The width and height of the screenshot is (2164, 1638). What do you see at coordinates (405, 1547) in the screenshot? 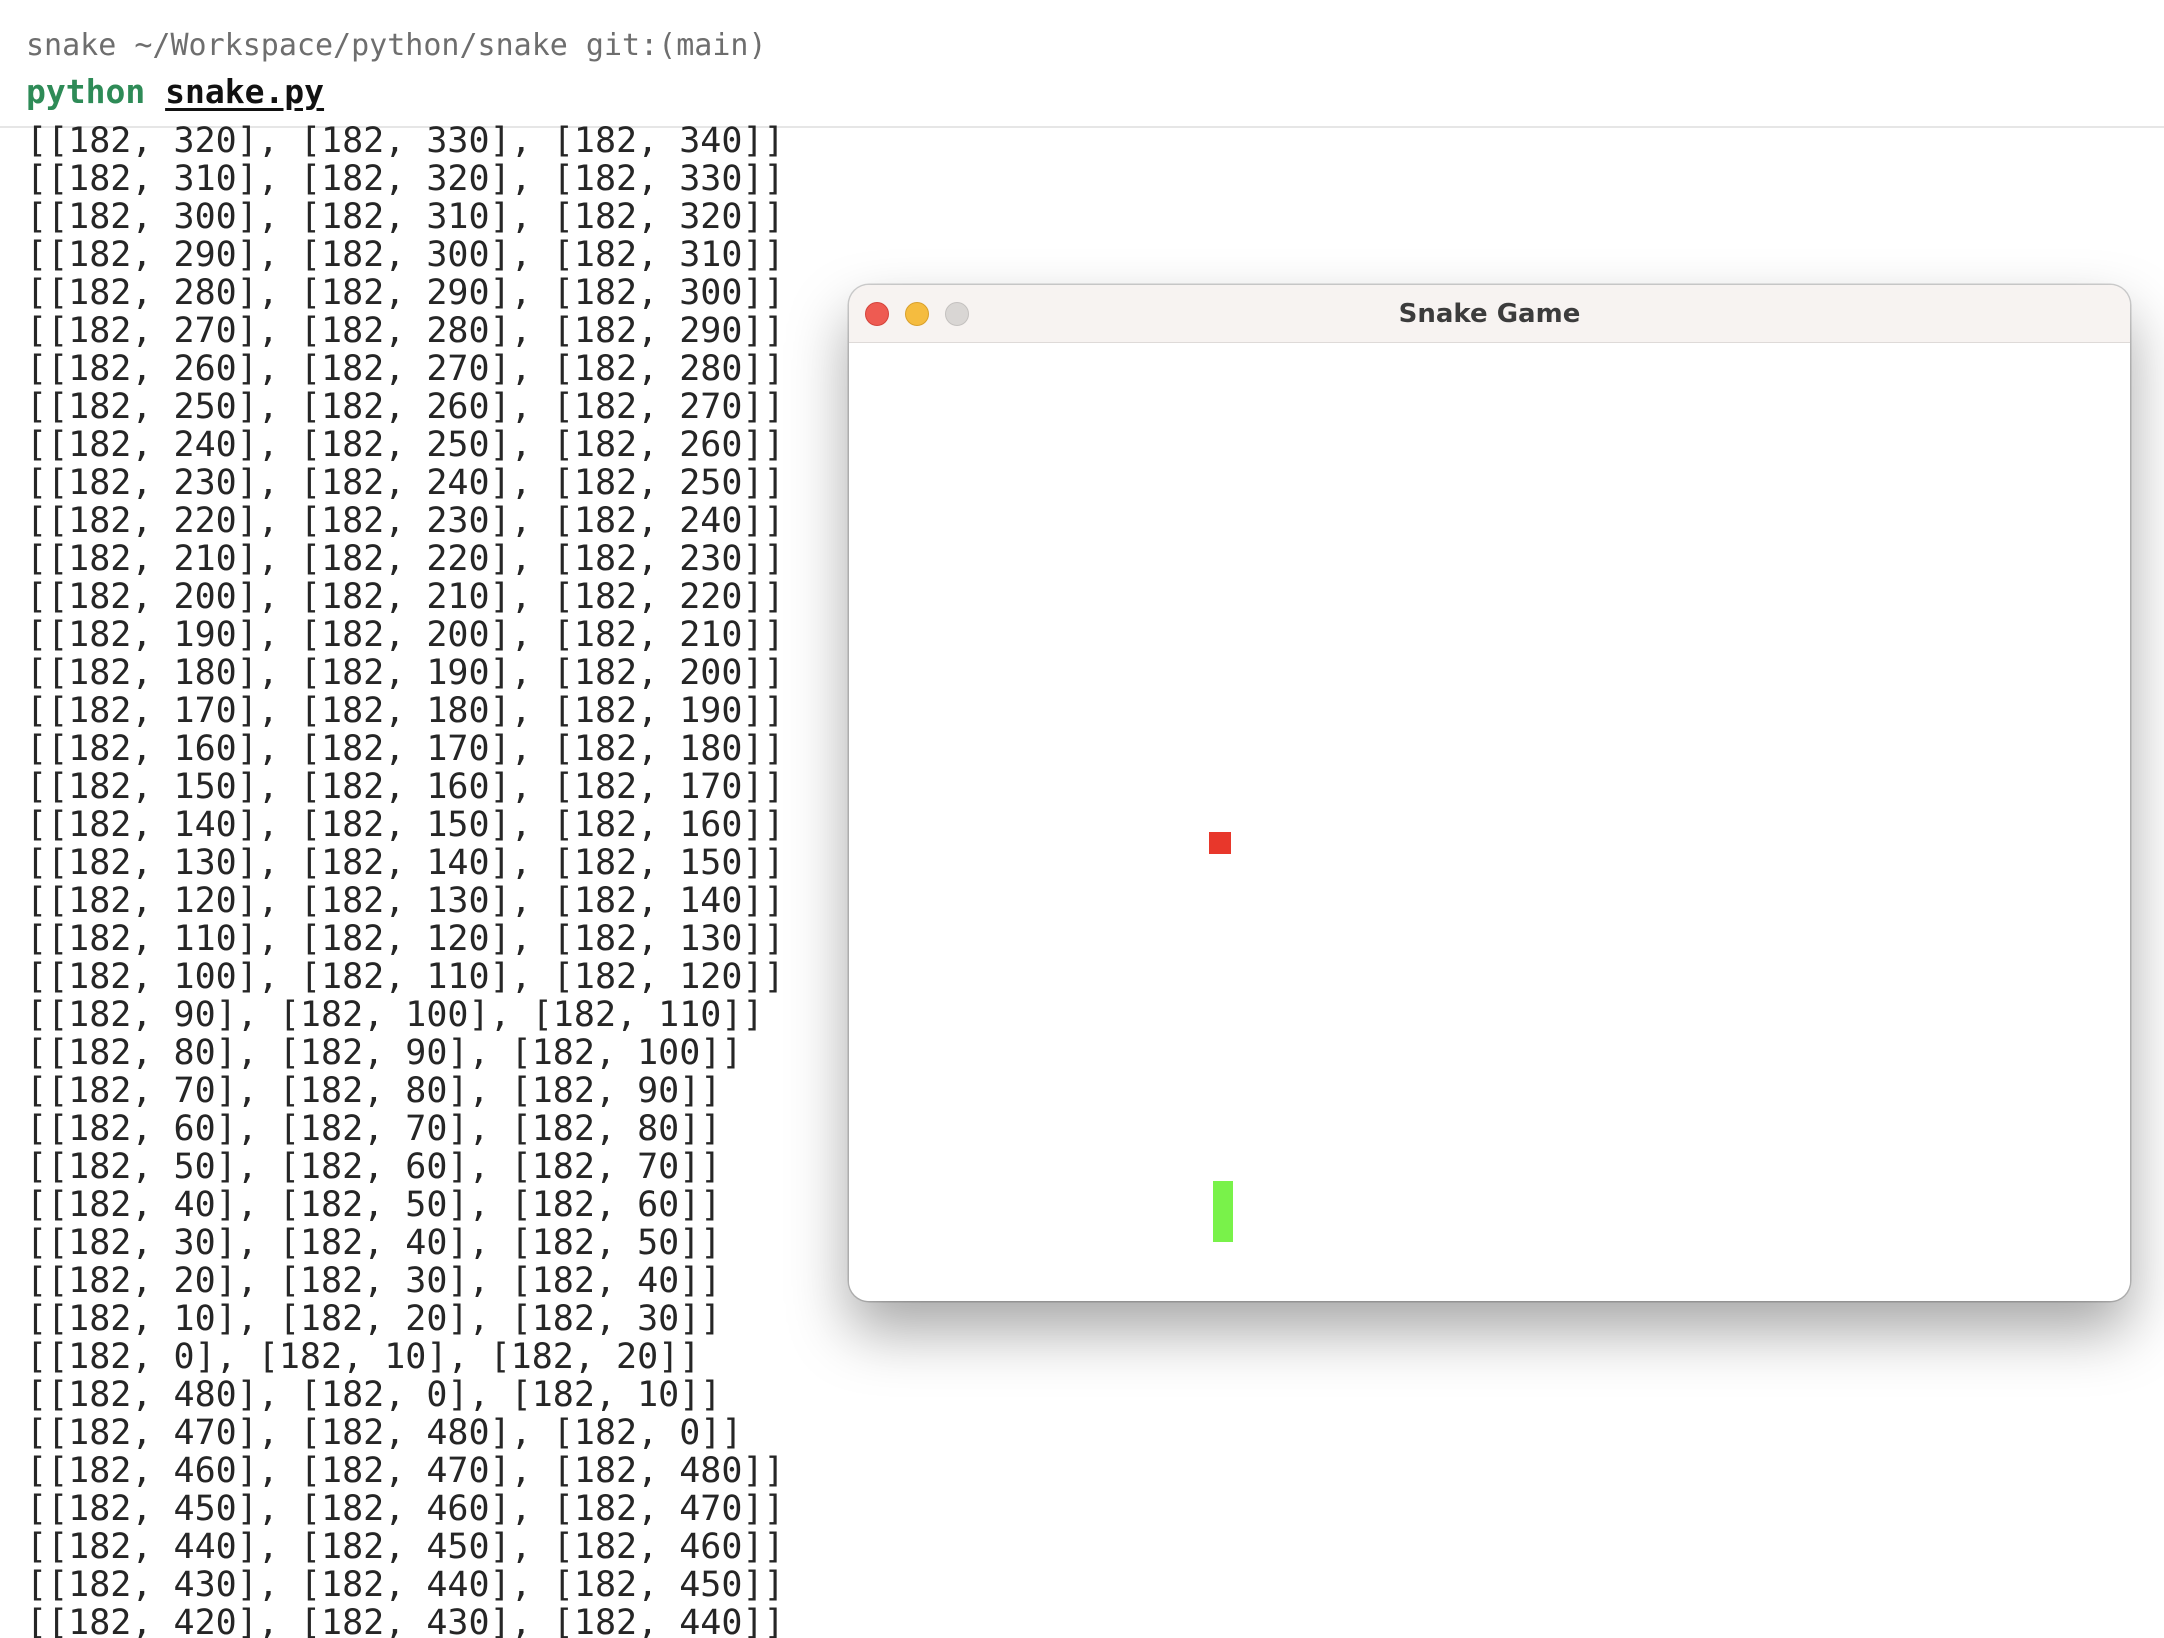
I see `output-line: [[182, 440], [182, 450], [182, 460]]` at bounding box center [405, 1547].